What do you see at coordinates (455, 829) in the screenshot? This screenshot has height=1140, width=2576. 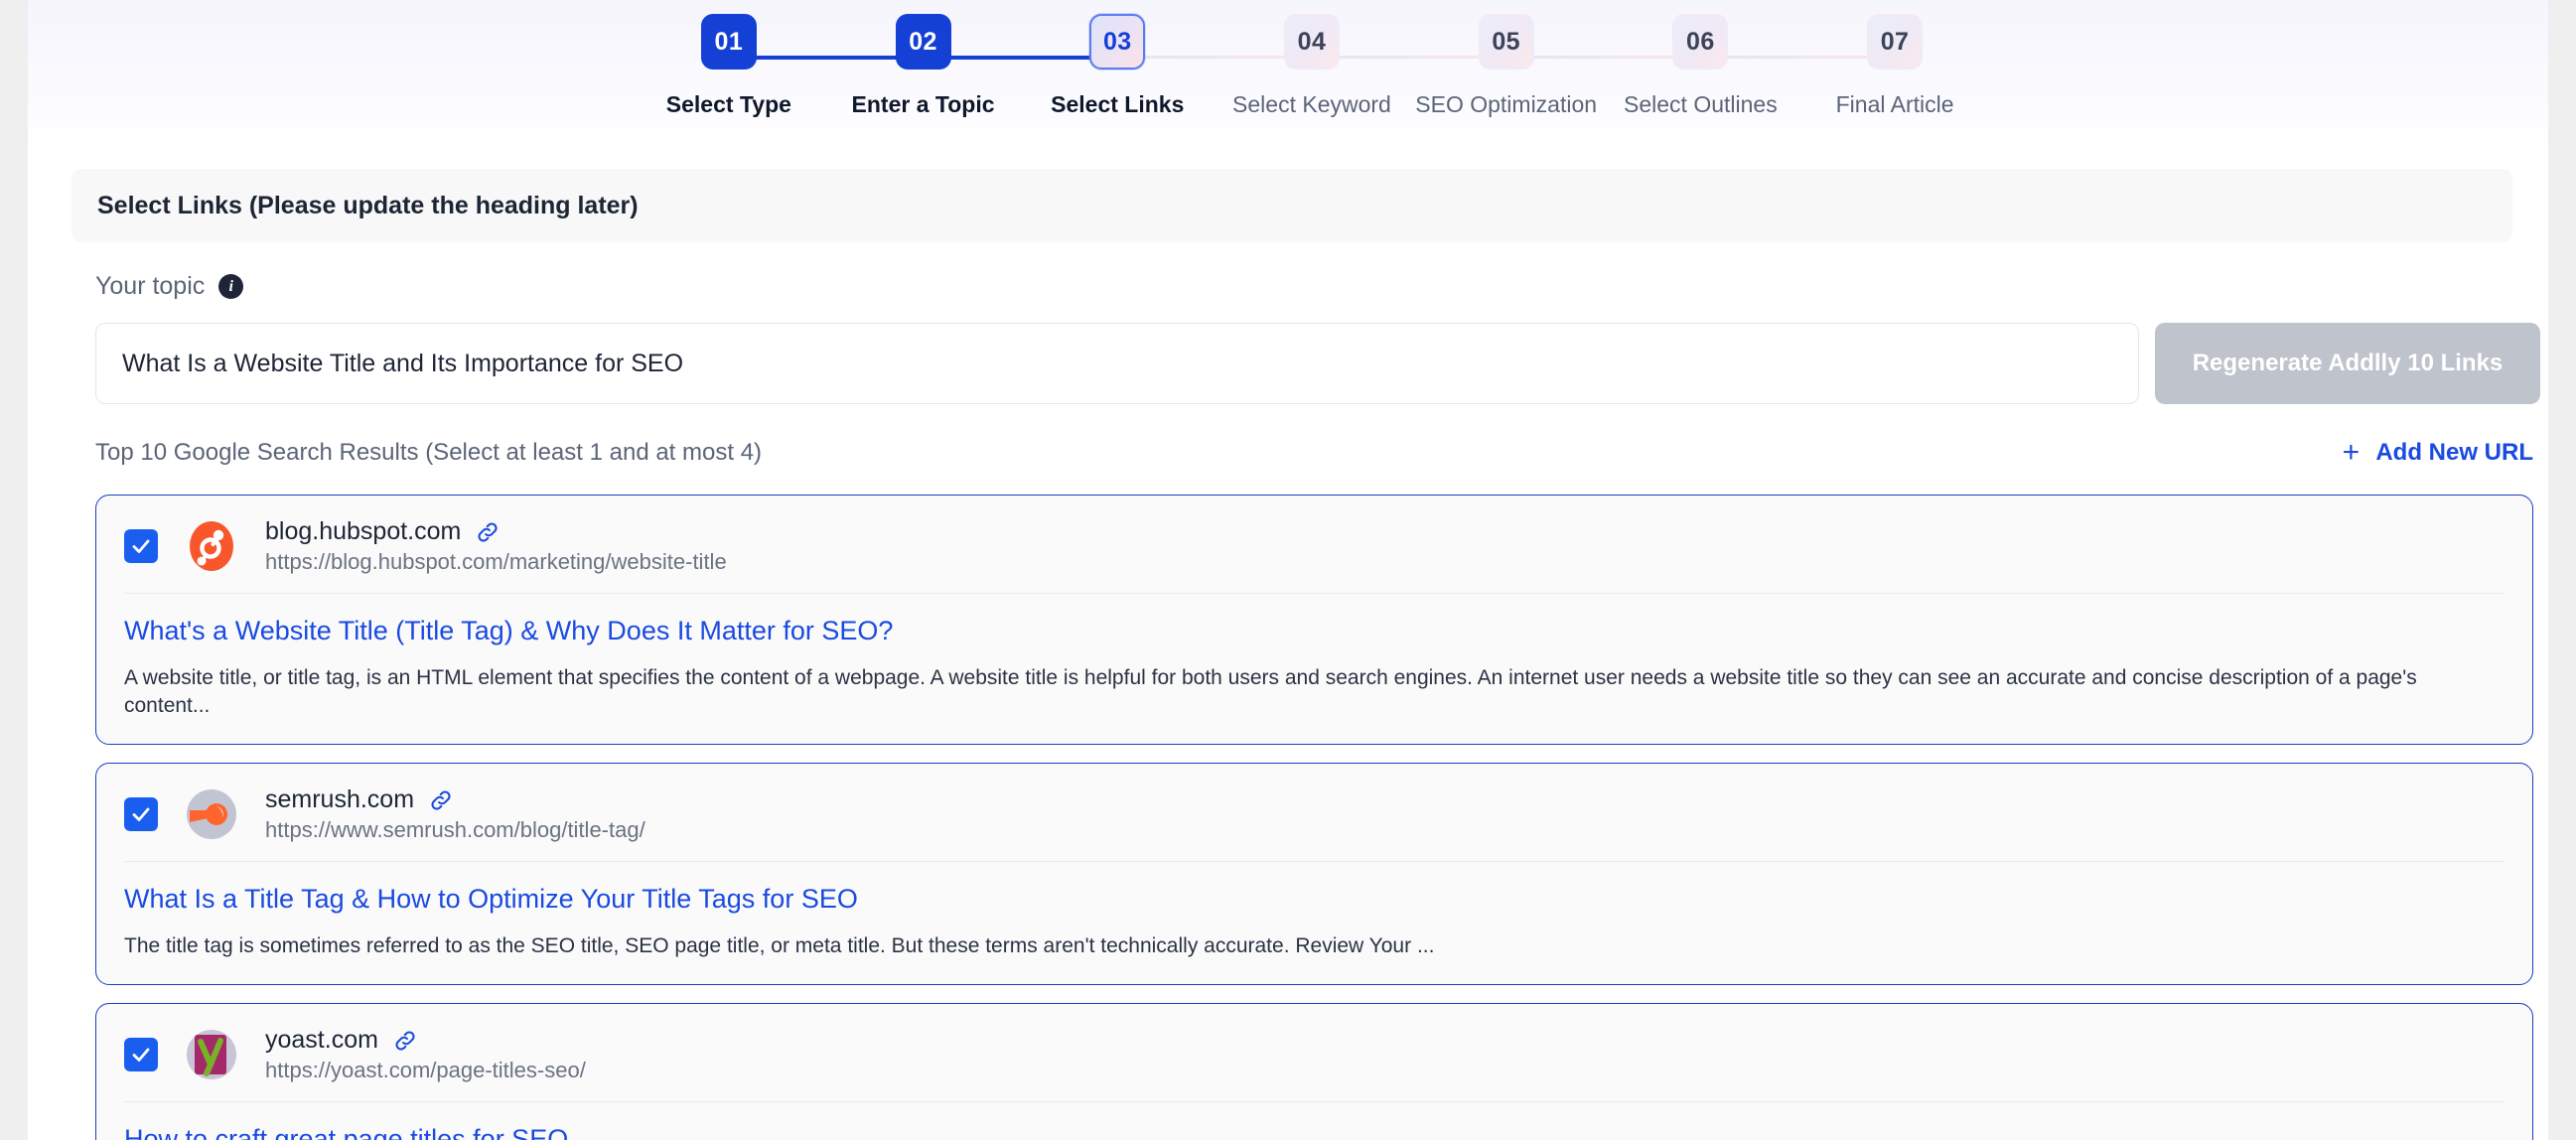 I see `site-url: https://www.semrush.com/blog/title-tag/` at bounding box center [455, 829].